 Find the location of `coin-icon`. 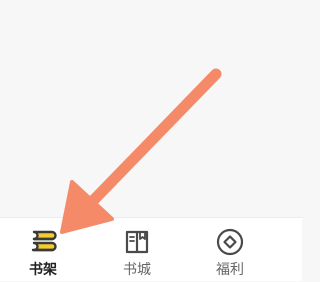

coin-icon is located at coordinates (230, 242).